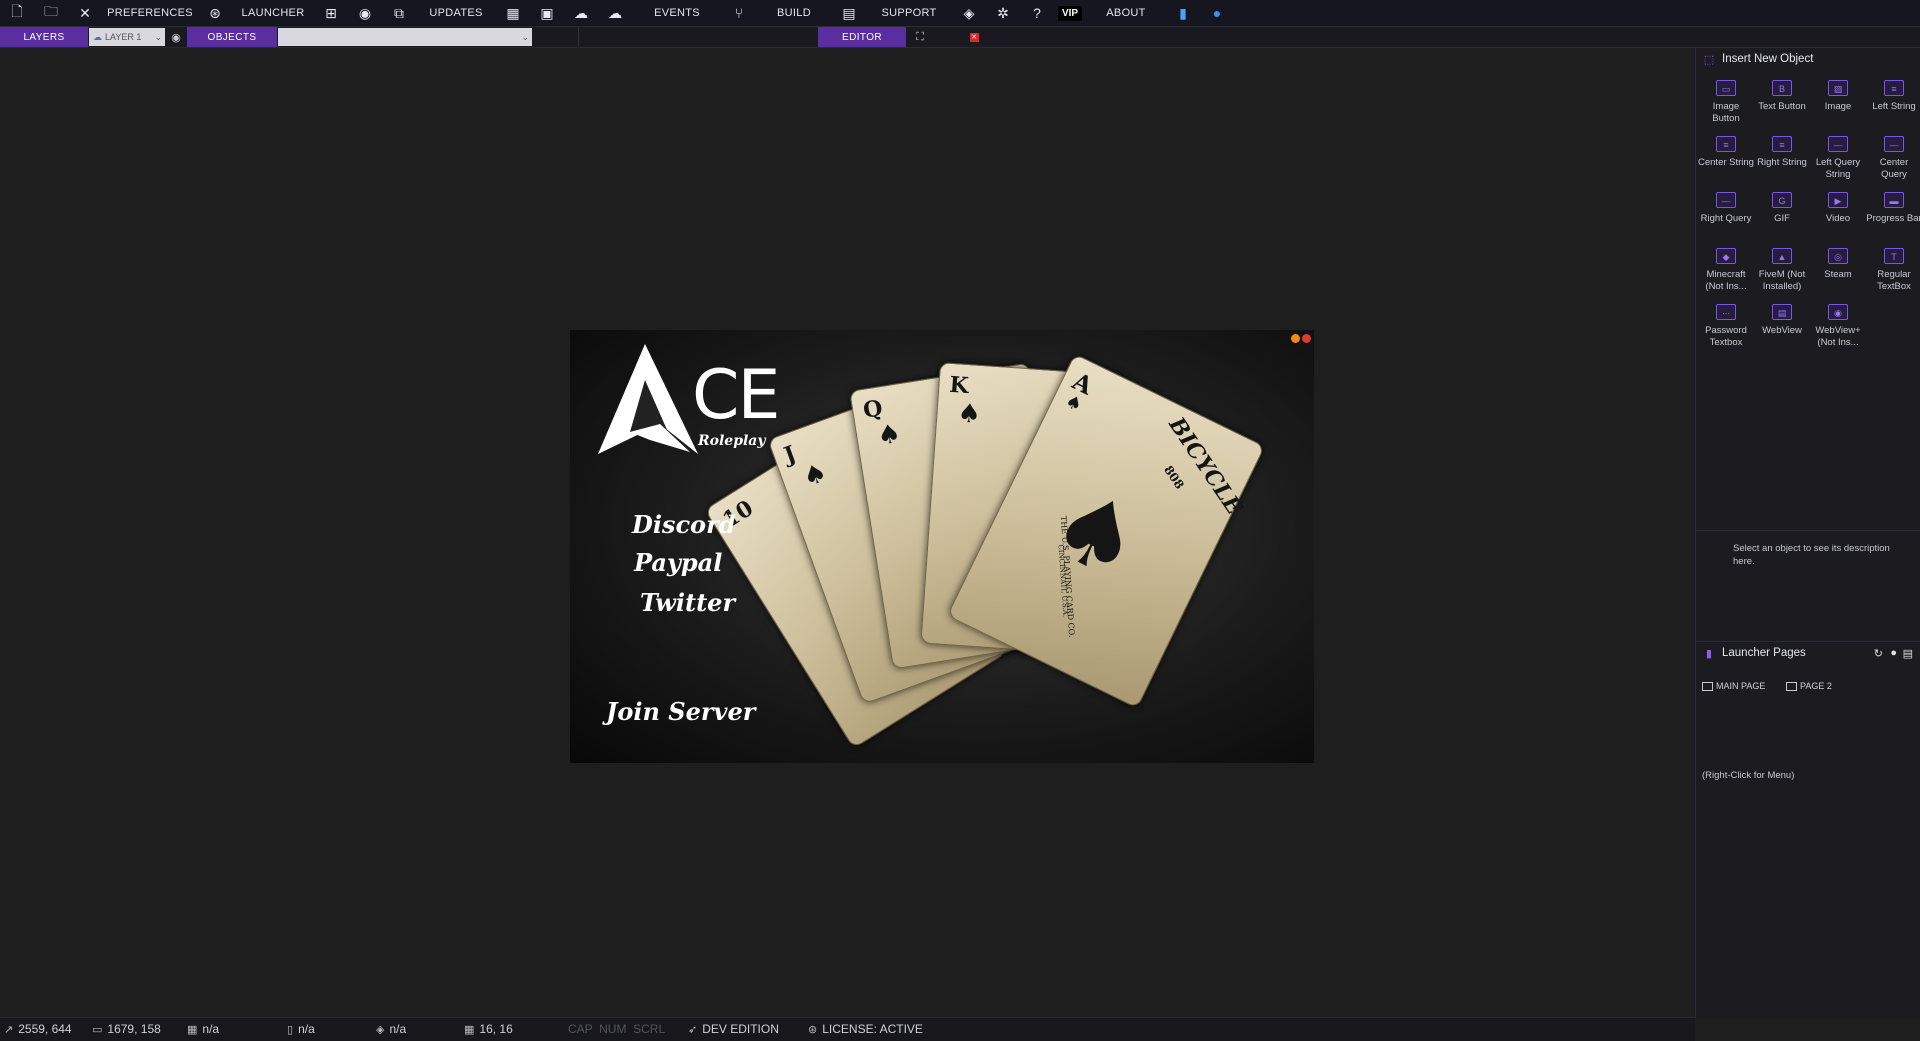  What do you see at coordinates (693, 1029) in the screenshot?
I see `rocket-icon: ➶` at bounding box center [693, 1029].